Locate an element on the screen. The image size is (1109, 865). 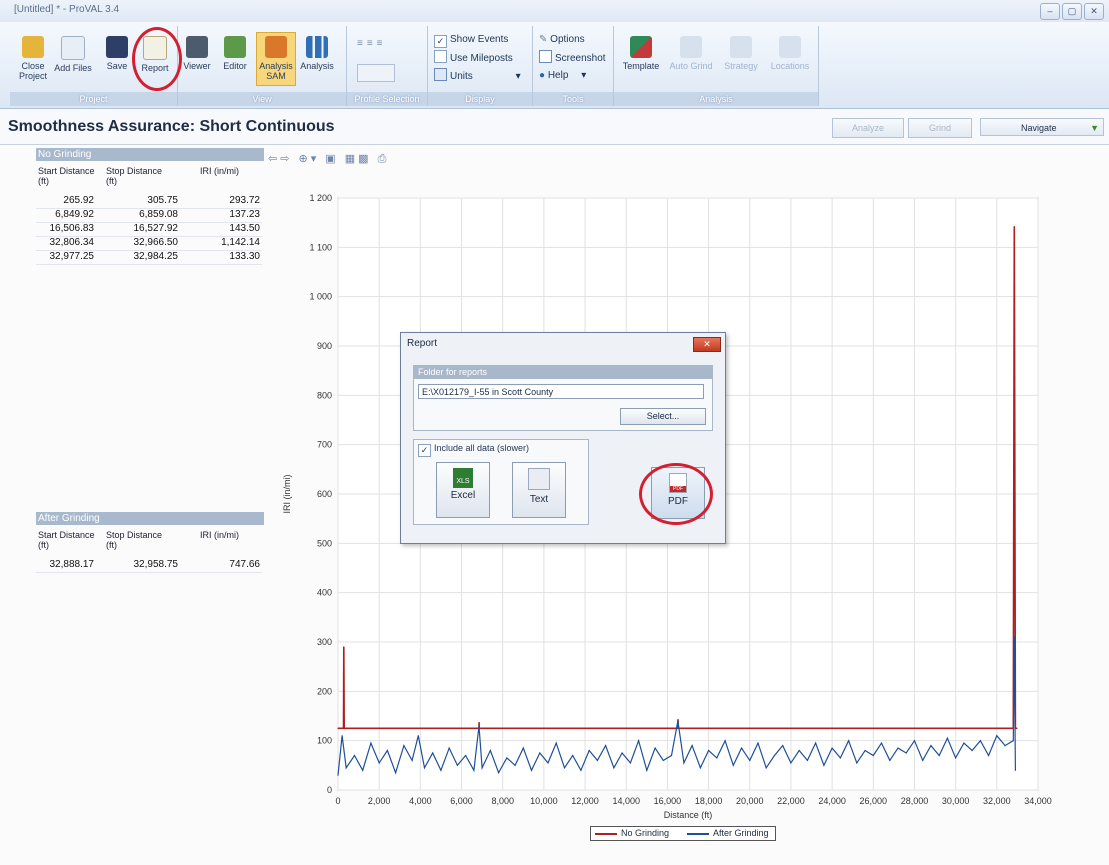
col-stop-distance: Stop Distance (ft) is located at coordinates (134, 540).